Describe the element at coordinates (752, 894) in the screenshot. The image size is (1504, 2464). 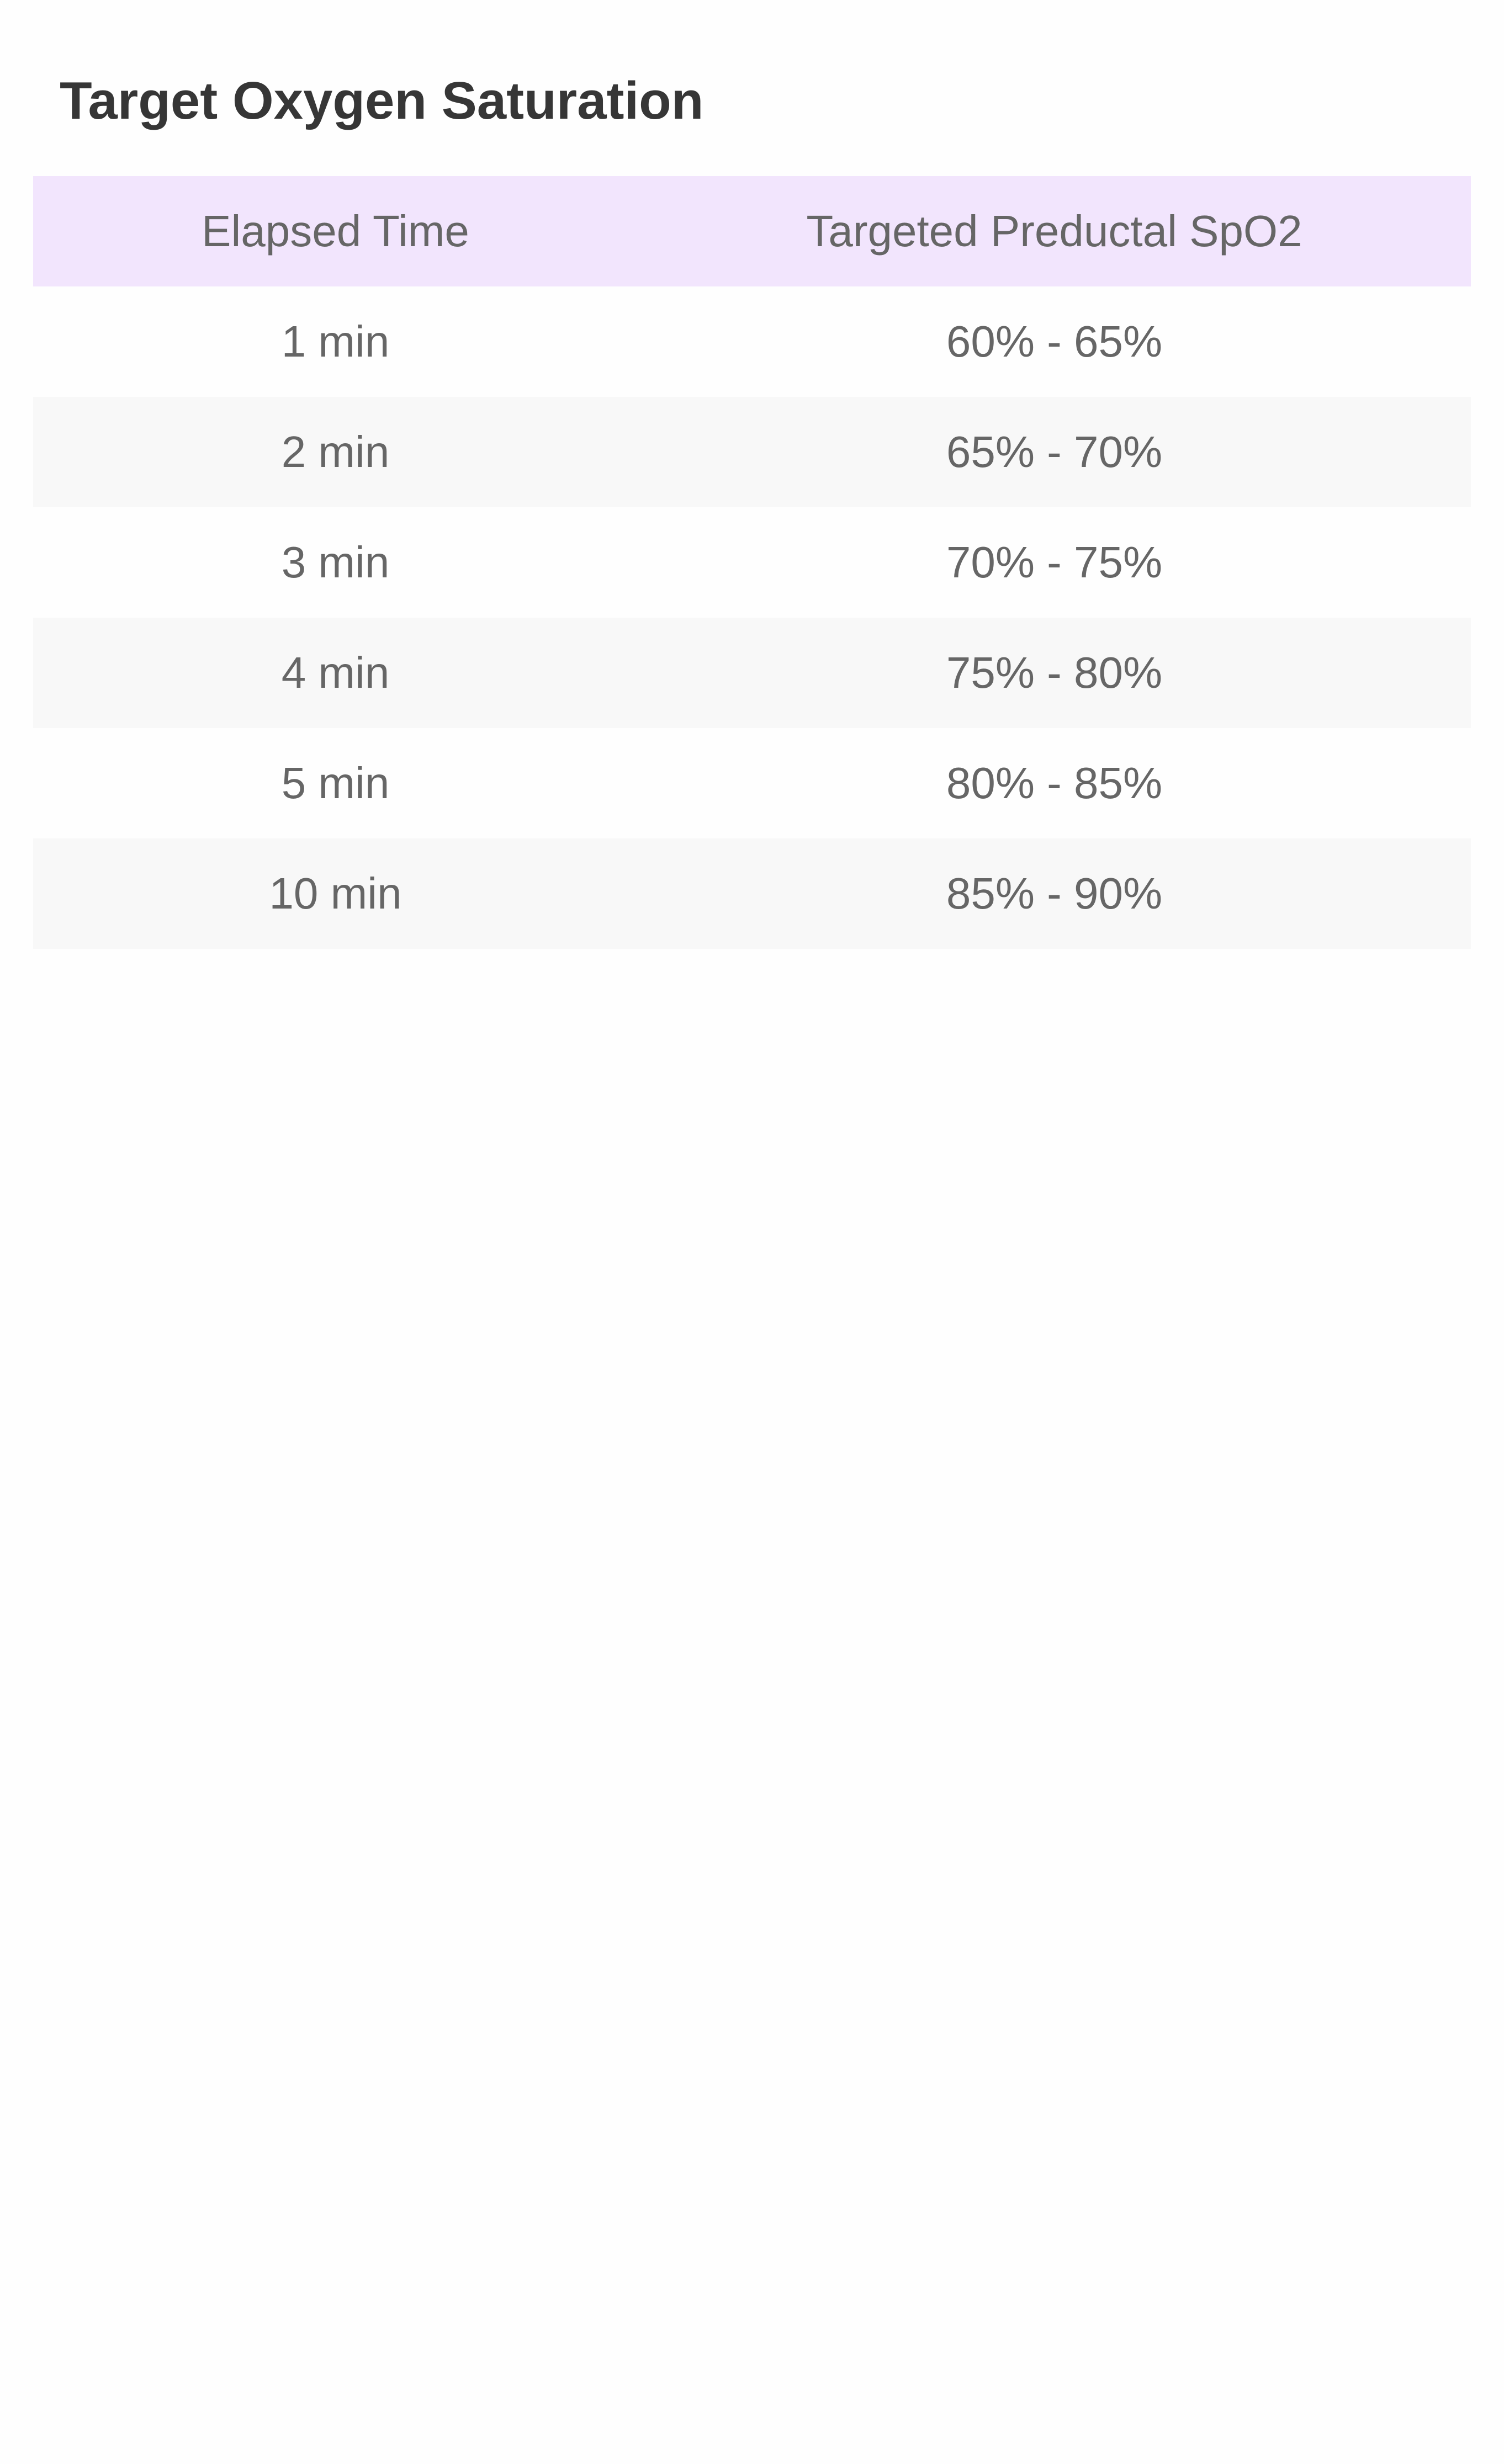
I see `table-row: 10 min 85% - 90%` at that location.